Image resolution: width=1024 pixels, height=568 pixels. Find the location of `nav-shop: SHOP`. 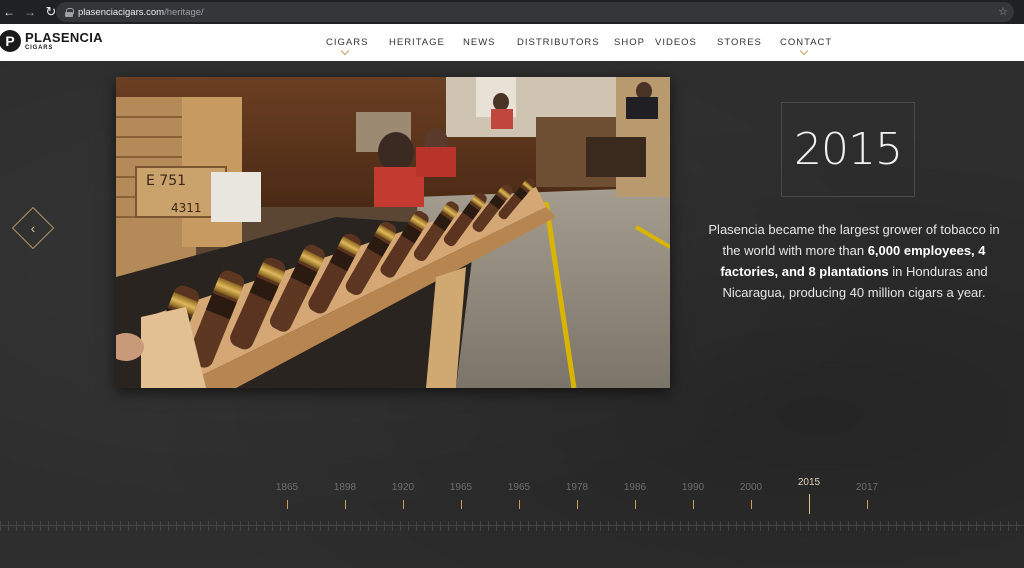

nav-shop: SHOP is located at coordinates (629, 42).